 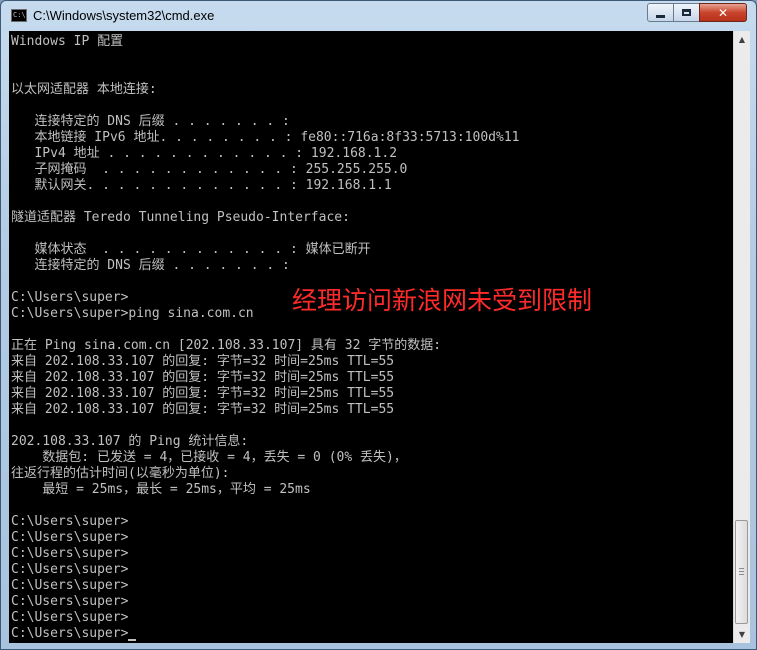 I want to click on console-line: 以太网适配器 本地连接:, so click(x=84, y=89).